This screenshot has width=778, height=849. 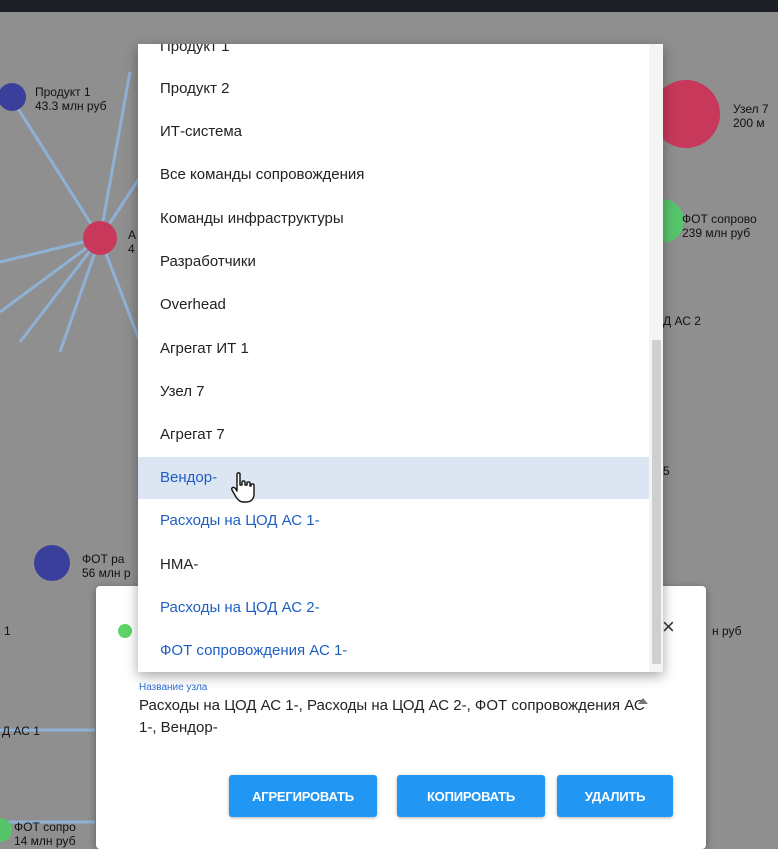 What do you see at coordinates (13, 97) in the screenshot?
I see `graph-node-product1` at bounding box center [13, 97].